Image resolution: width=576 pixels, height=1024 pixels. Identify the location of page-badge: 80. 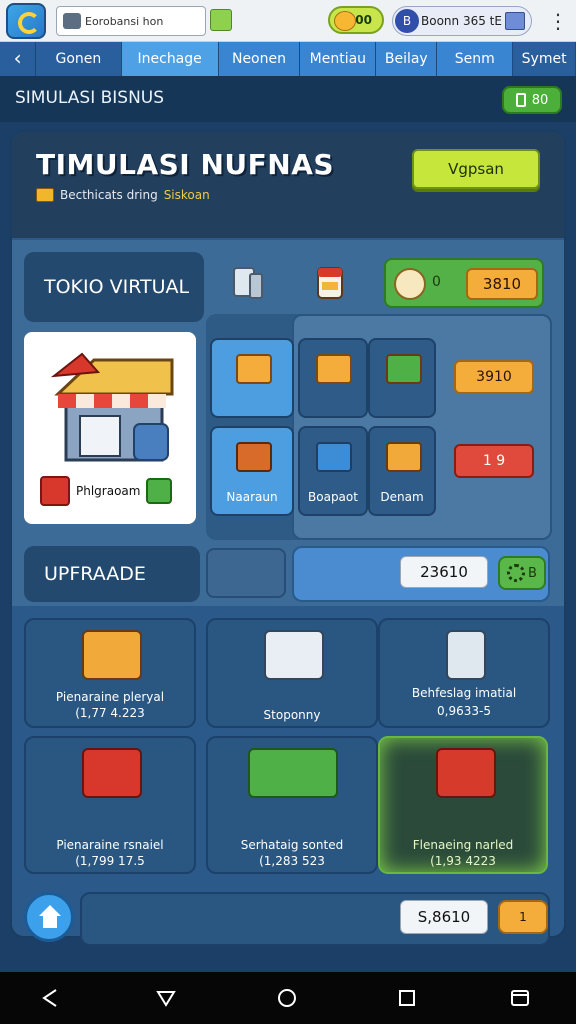
(532, 100).